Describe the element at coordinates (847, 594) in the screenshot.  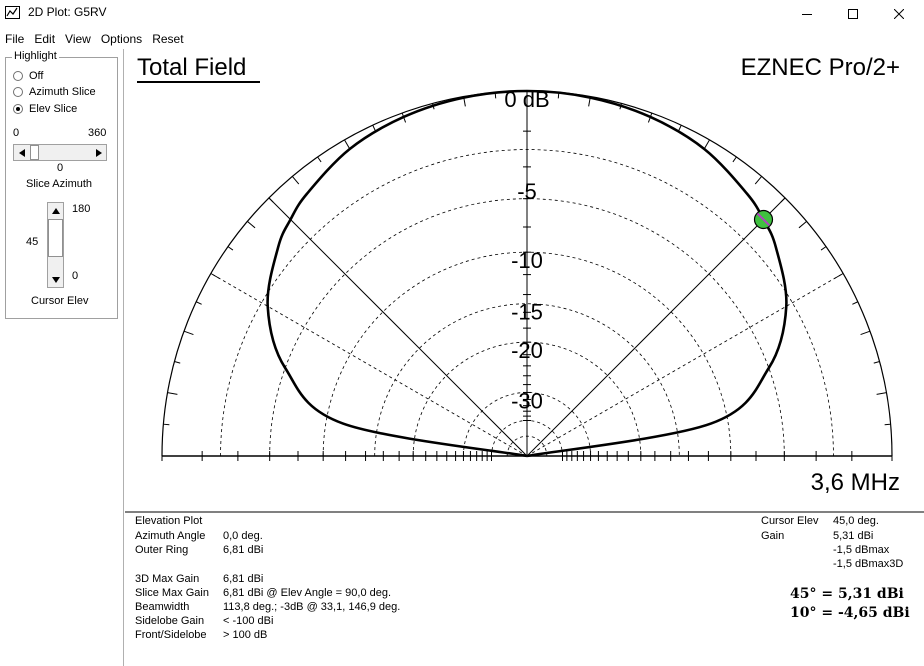
I see `annotation-45-deg: 45° = 5,31 dBi` at that location.